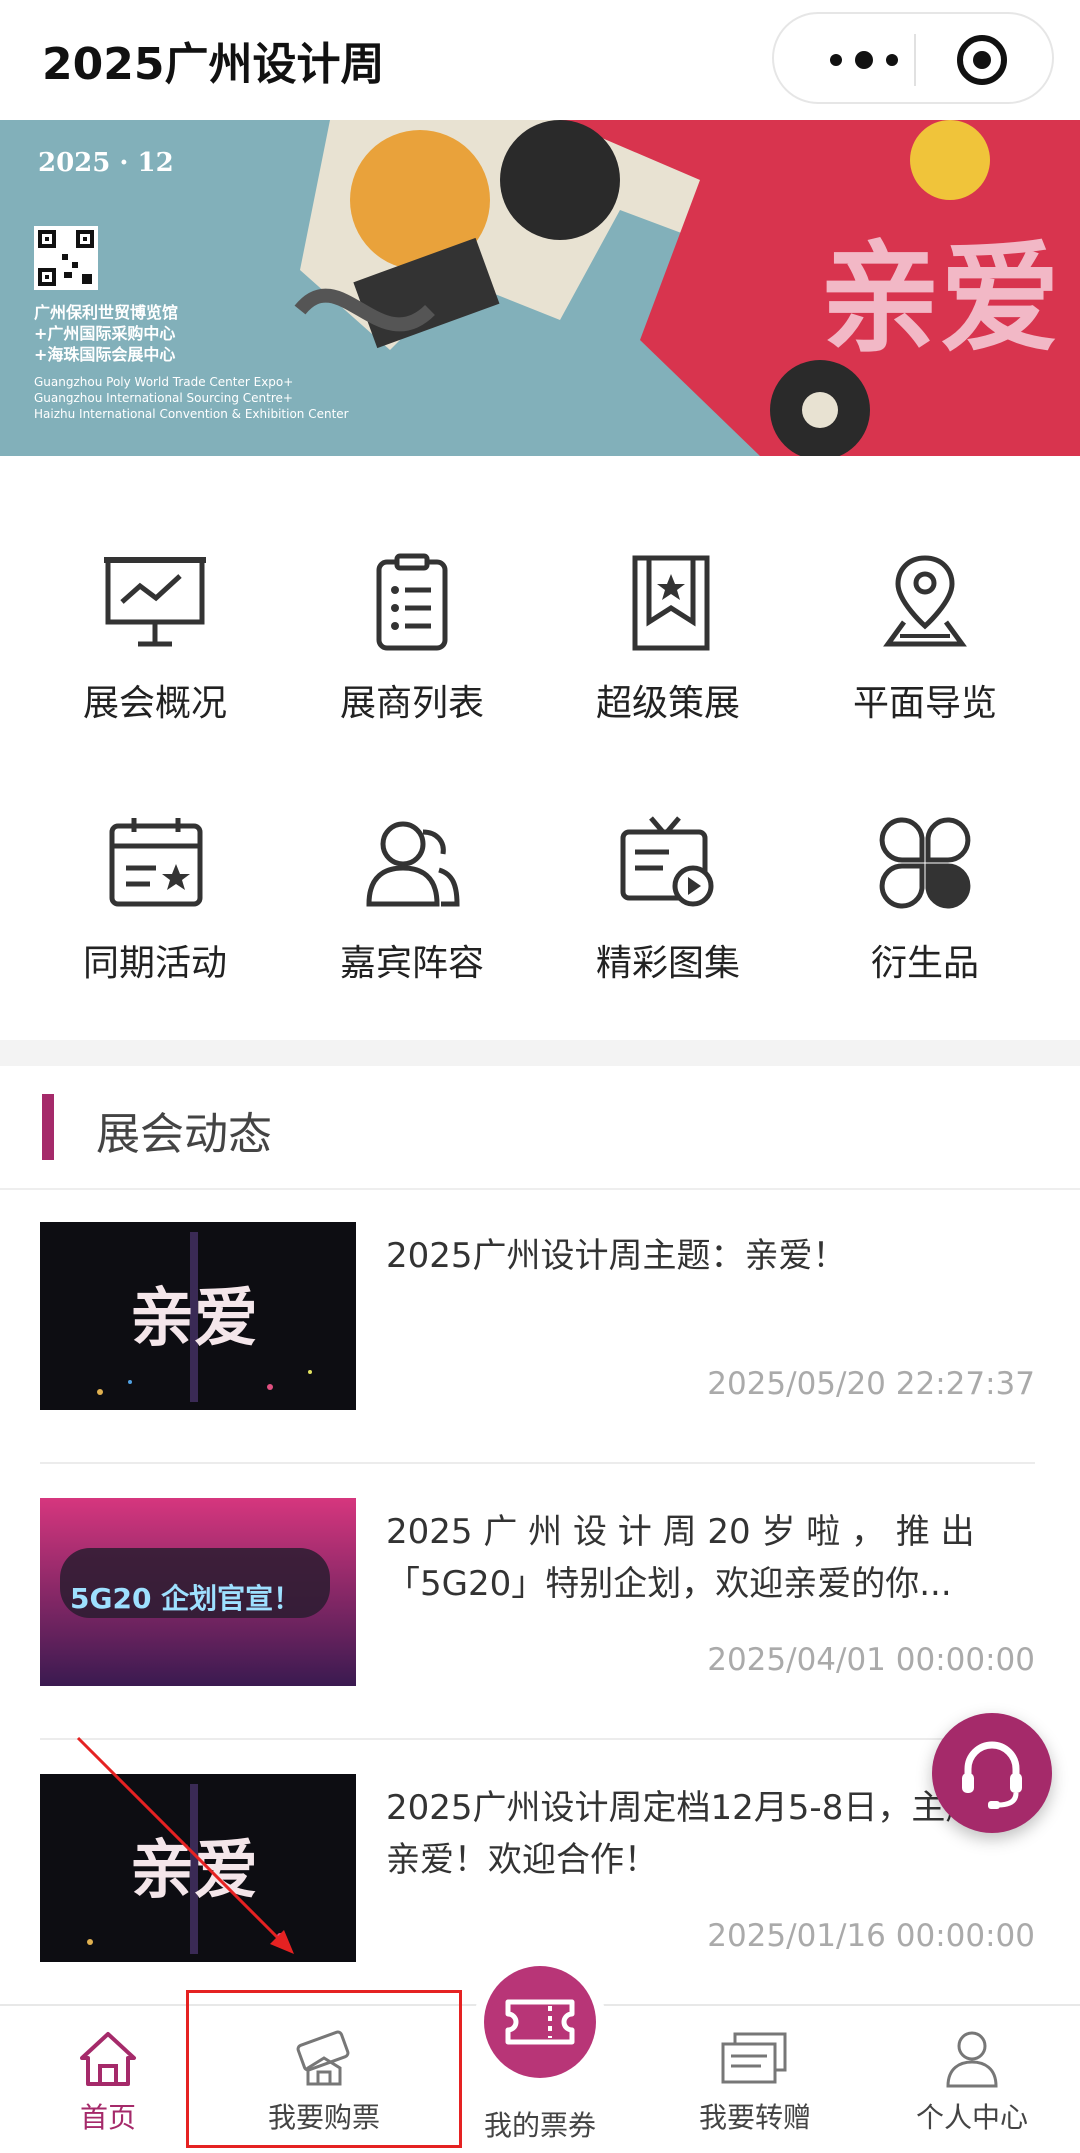  Describe the element at coordinates (971, 2117) in the screenshot. I see `tab-label: 个人中心` at that location.